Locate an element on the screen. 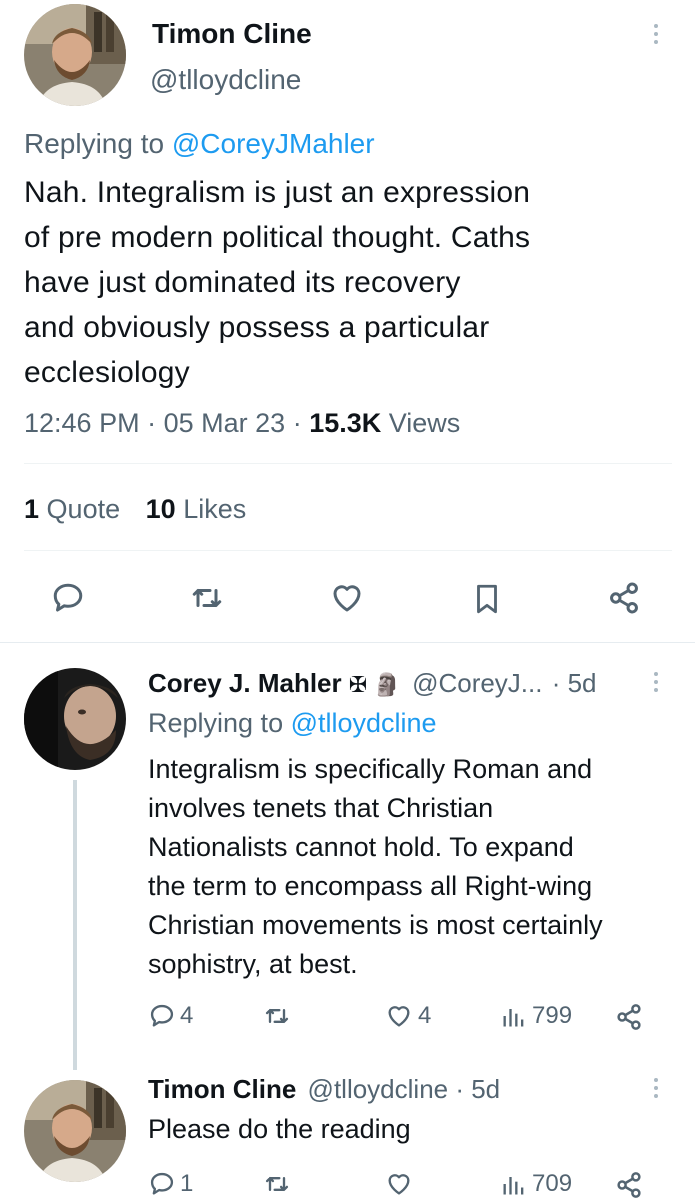 This screenshot has height=1200, width=695. quote-label: Quote is located at coordinates (83, 509).